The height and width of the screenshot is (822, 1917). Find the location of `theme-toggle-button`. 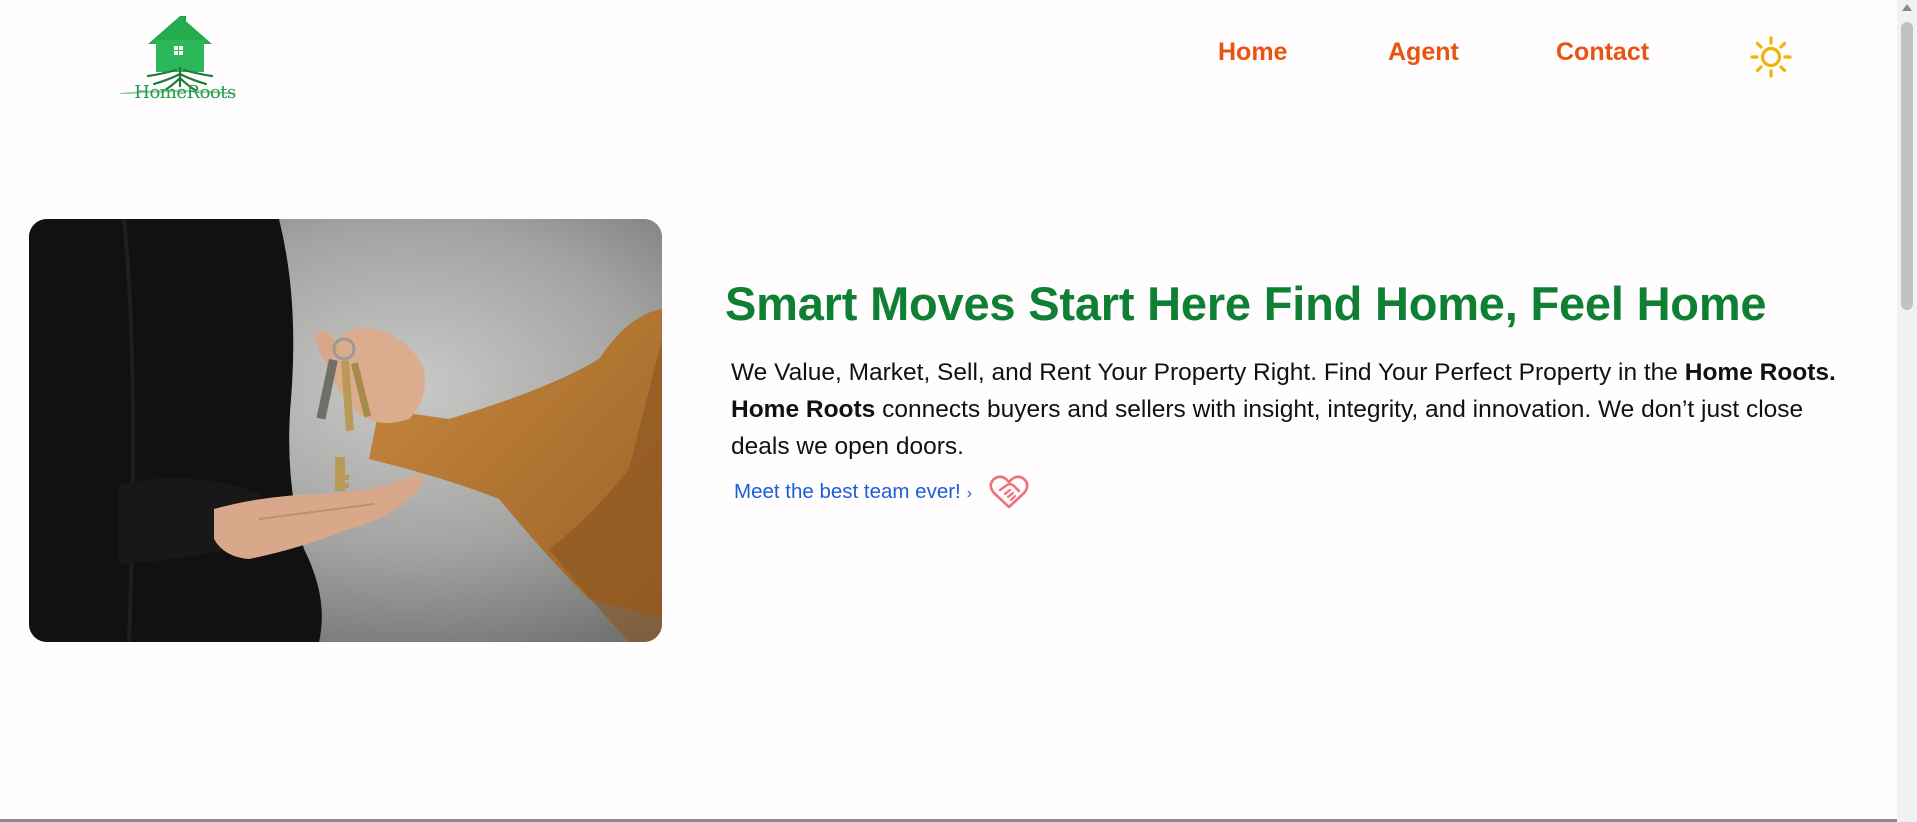

theme-toggle-button is located at coordinates (1771, 57).